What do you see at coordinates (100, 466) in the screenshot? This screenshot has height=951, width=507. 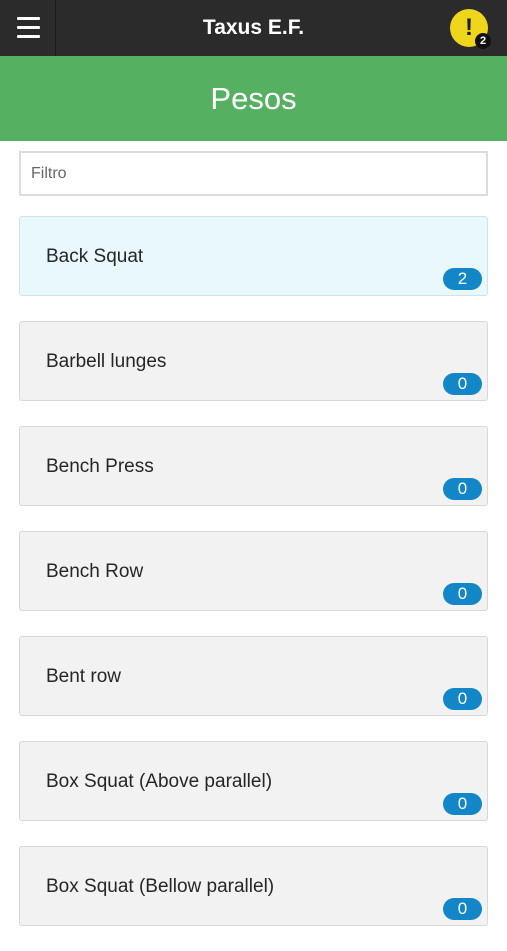 I see `exercise-name: Bench Press` at bounding box center [100, 466].